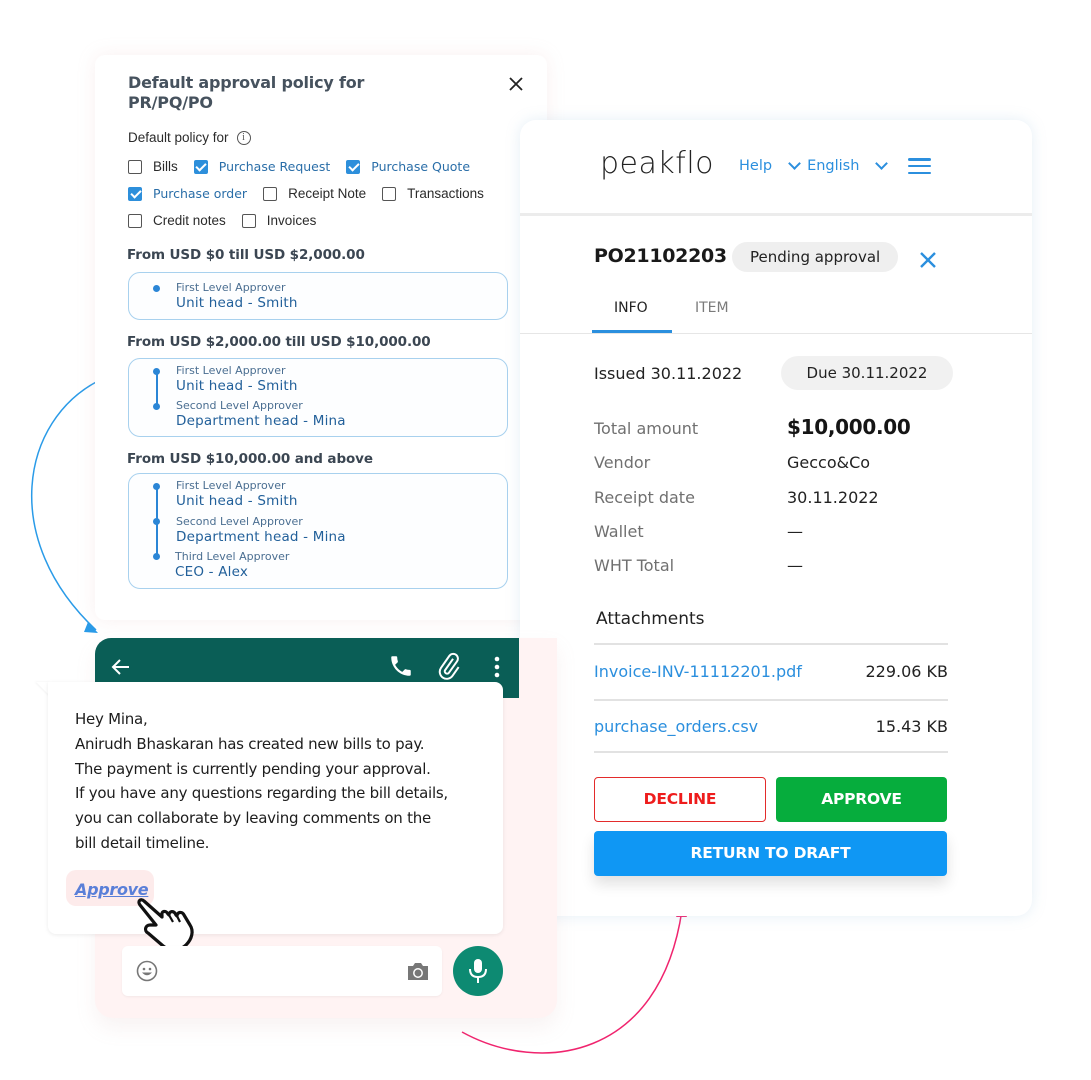  What do you see at coordinates (680, 799) in the screenshot?
I see `decline-button: DECLINE` at bounding box center [680, 799].